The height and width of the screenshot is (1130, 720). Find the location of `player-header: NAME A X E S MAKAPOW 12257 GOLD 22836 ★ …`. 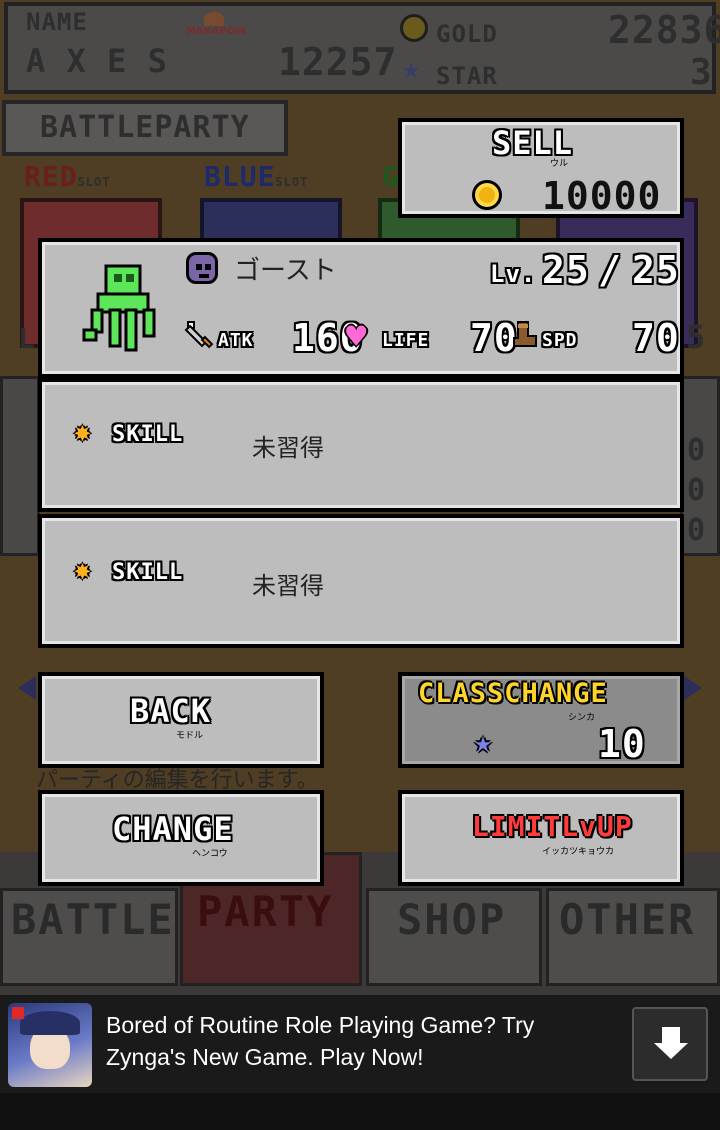

player-header: NAME A X E S MAKAPOW 12257 GOLD 22836 ★ … is located at coordinates (362, 48).